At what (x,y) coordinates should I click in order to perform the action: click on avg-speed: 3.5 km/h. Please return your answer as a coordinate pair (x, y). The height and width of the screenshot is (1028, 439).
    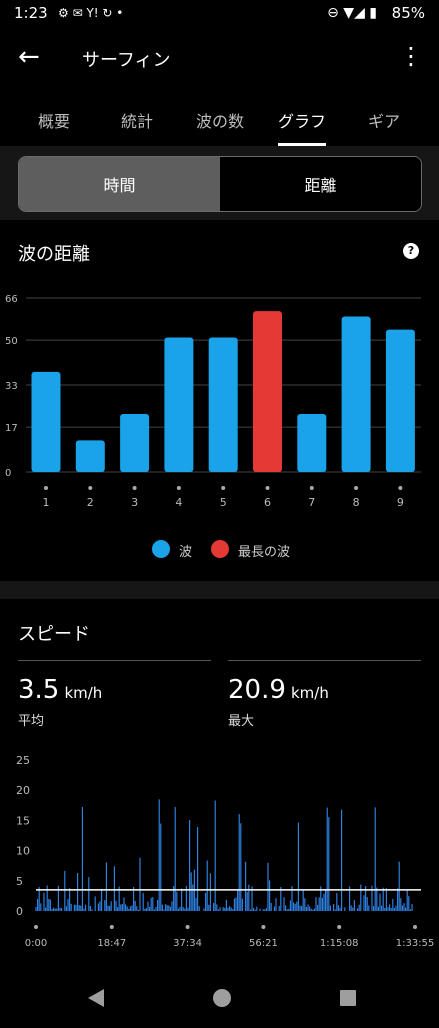
    Looking at the image, I should click on (60, 690).